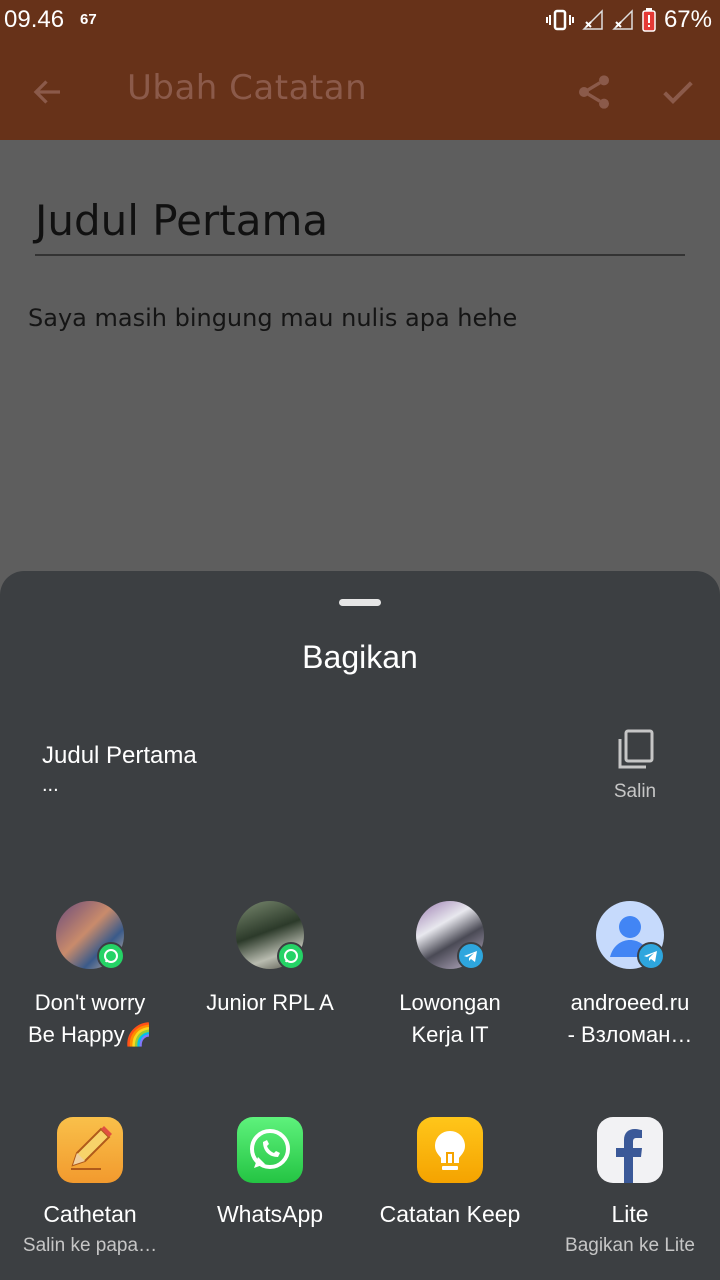  What do you see at coordinates (635, 791) in the screenshot?
I see `copy-label: Salin` at bounding box center [635, 791].